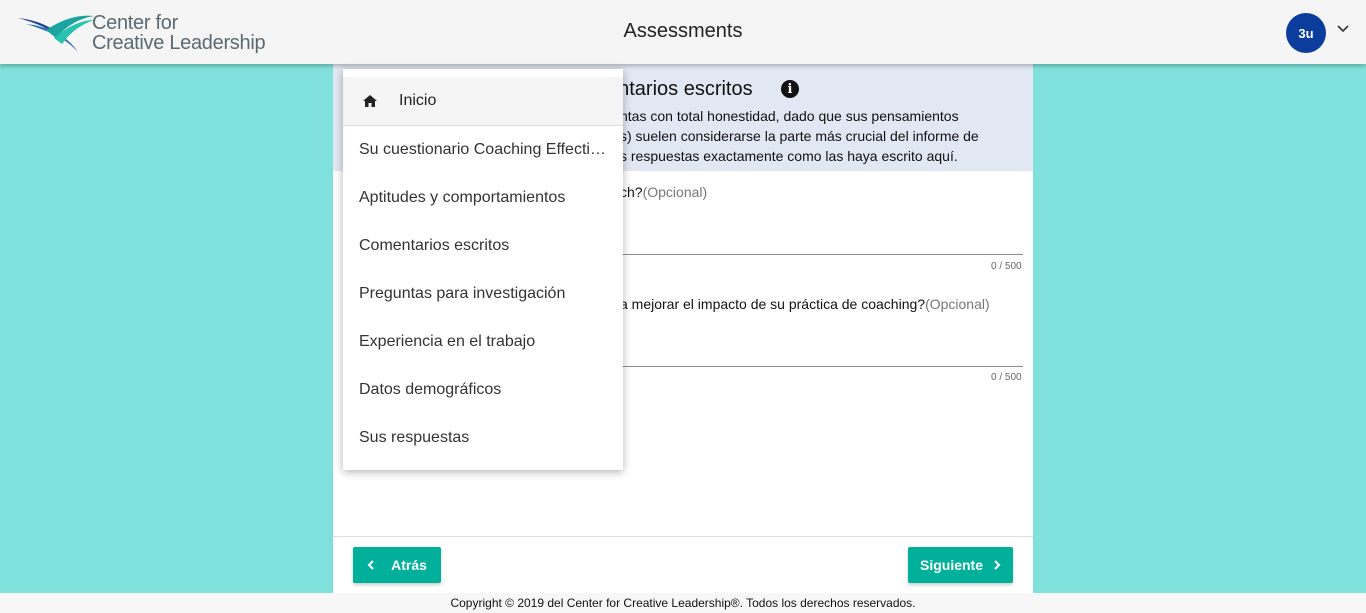 The height and width of the screenshot is (613, 1366). What do you see at coordinates (484, 438) in the screenshot?
I see `menu-item-your-responses: Sus respuestas` at bounding box center [484, 438].